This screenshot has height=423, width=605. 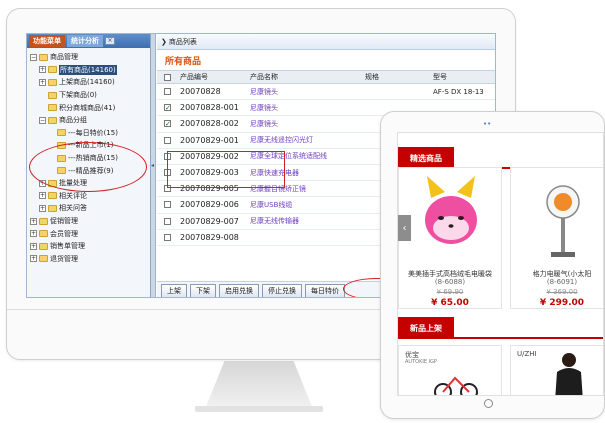 I want to click on tree-node-label: 促销管理, so click(x=64, y=221).